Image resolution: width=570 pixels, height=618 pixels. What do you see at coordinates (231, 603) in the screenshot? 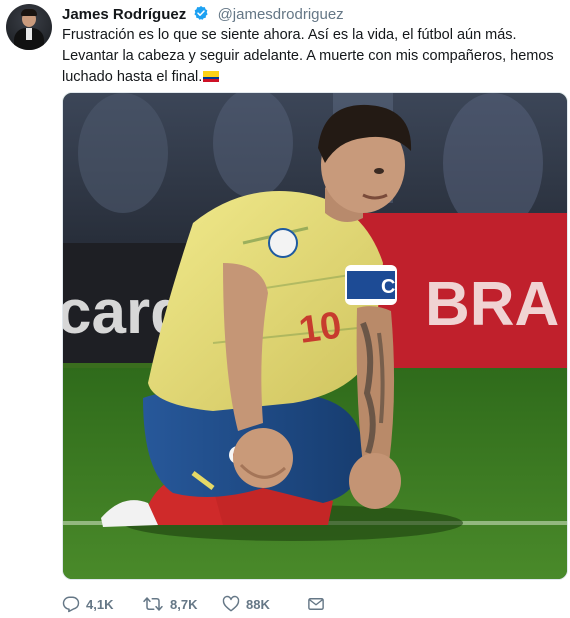
I see `heart-icon` at bounding box center [231, 603].